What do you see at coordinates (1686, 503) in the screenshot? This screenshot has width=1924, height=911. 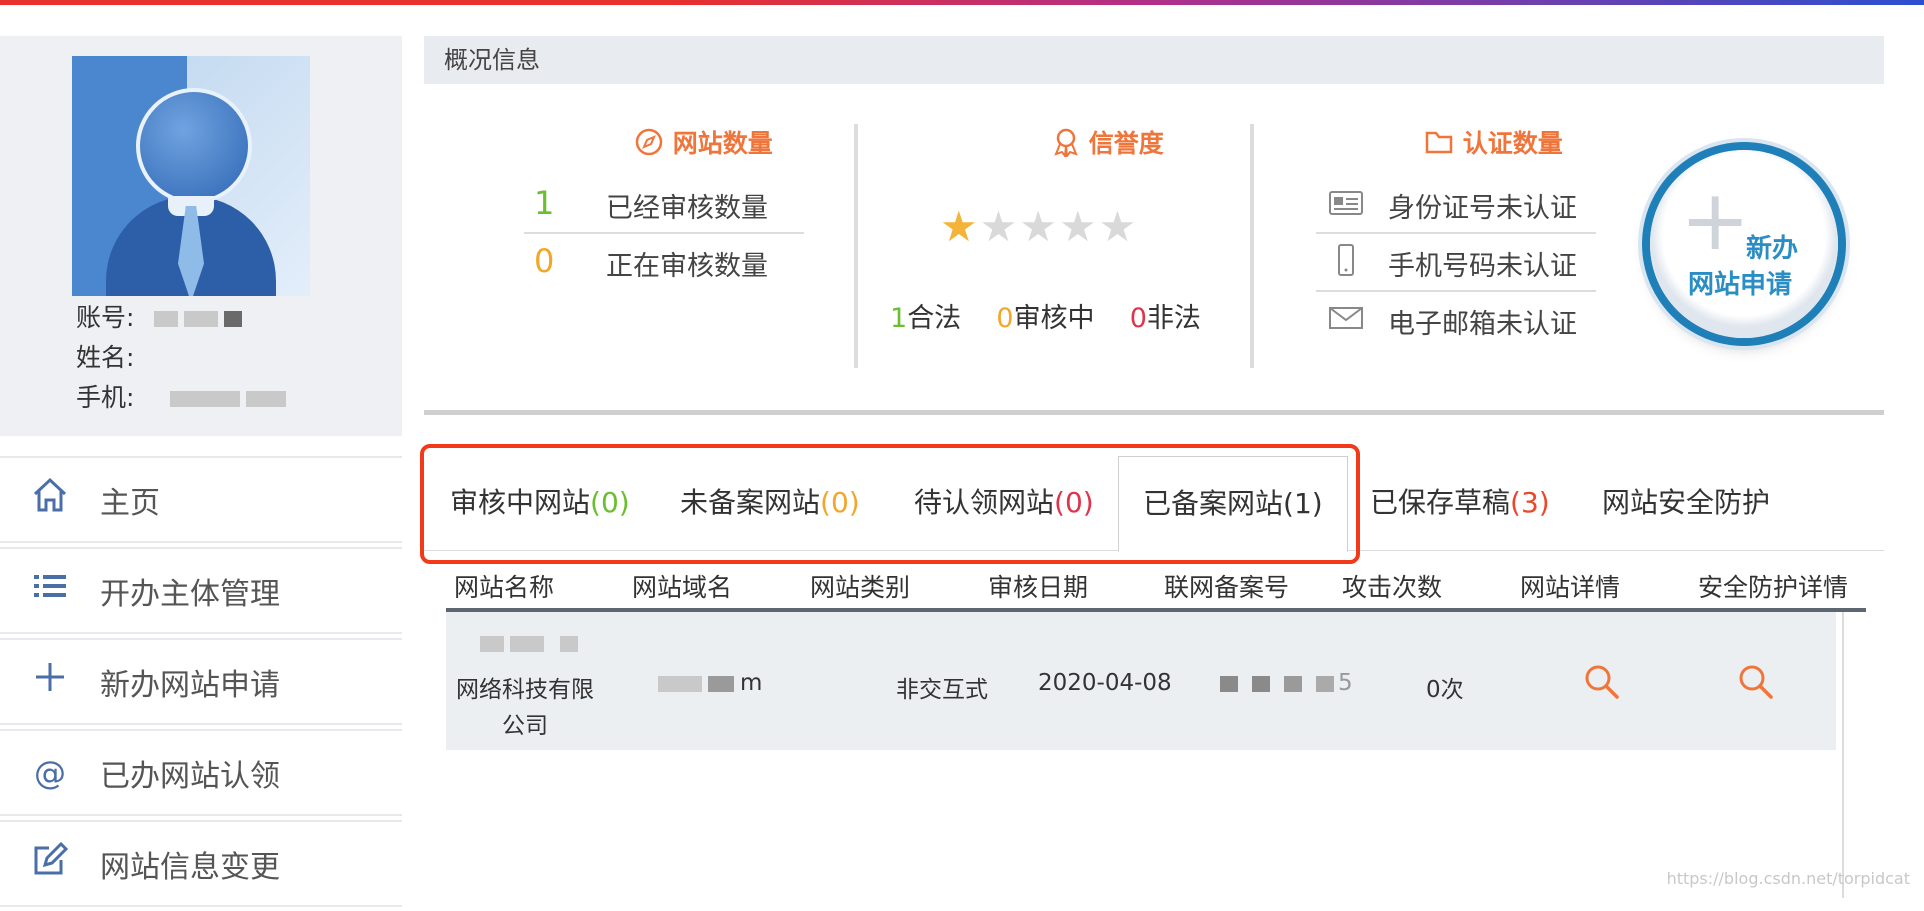 I see `tab-security: 网站安全防护` at bounding box center [1686, 503].